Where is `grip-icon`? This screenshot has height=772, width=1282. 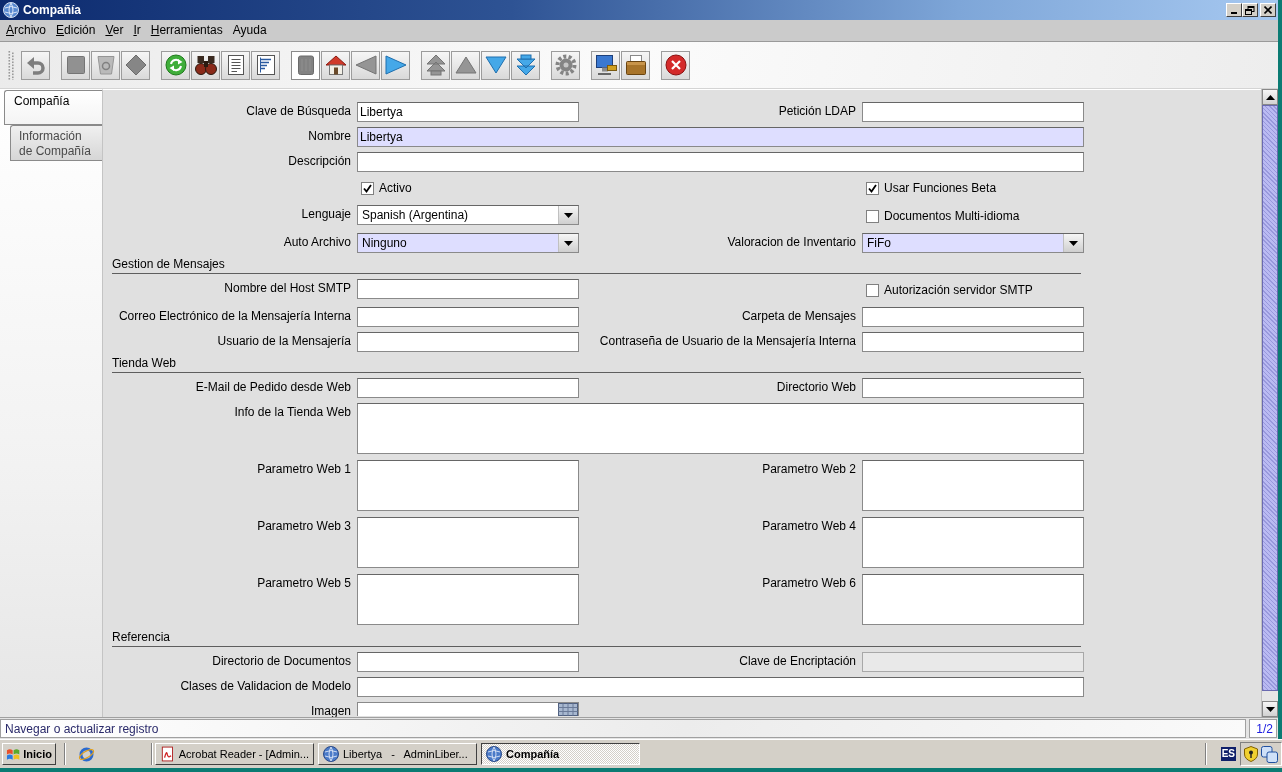
grip-icon is located at coordinates (11, 65).